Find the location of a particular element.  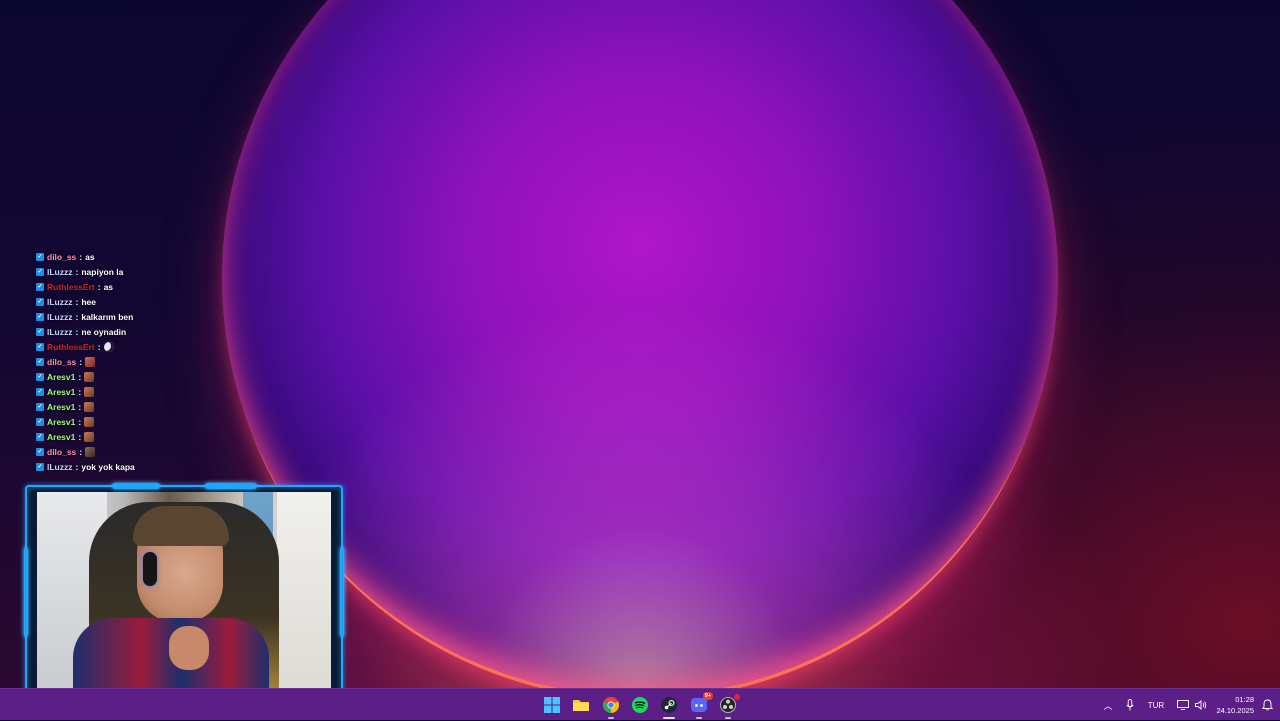

obs-button is located at coordinates (728, 706).